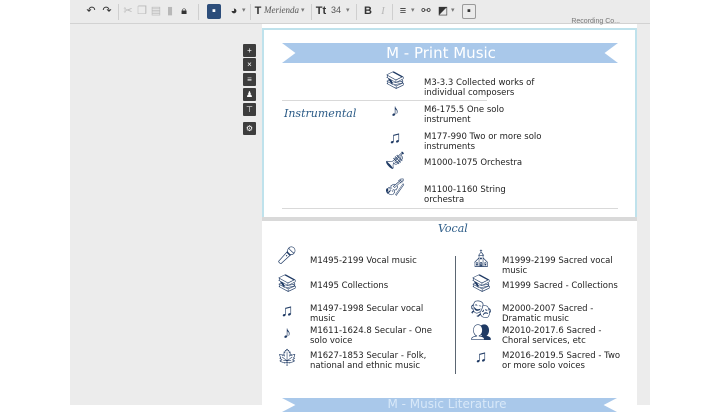 The image size is (720, 412). I want to click on list-item: M1999 Sacred - Collections, so click(560, 286).